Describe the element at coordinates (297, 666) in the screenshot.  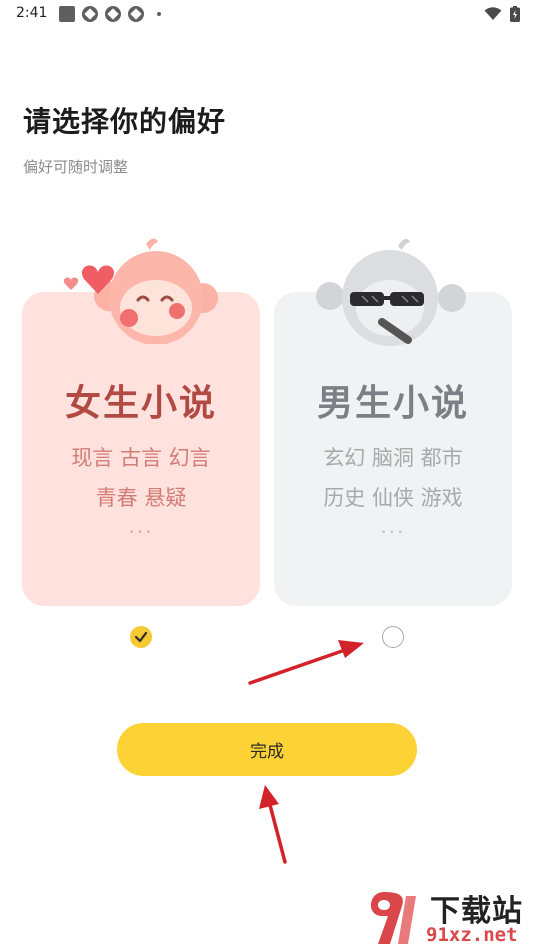
I see `arrow-to-radio` at that location.